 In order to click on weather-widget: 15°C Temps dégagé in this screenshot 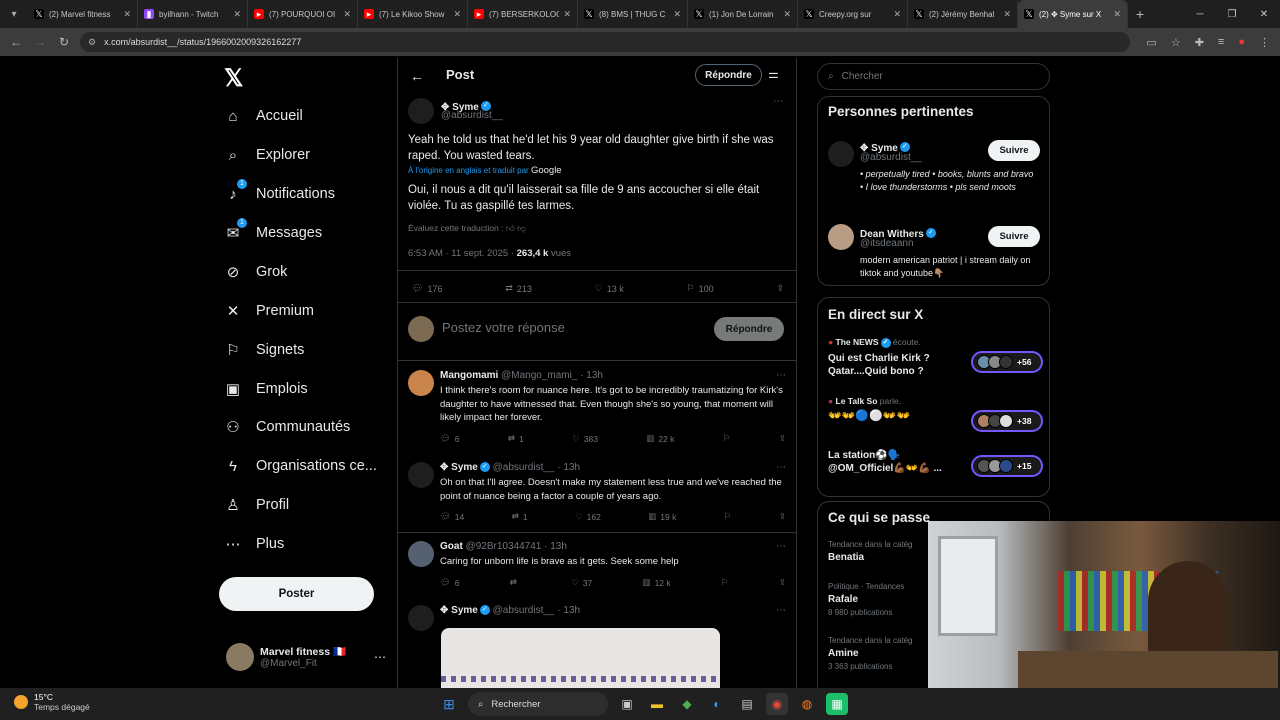, I will do `click(52, 702)`.